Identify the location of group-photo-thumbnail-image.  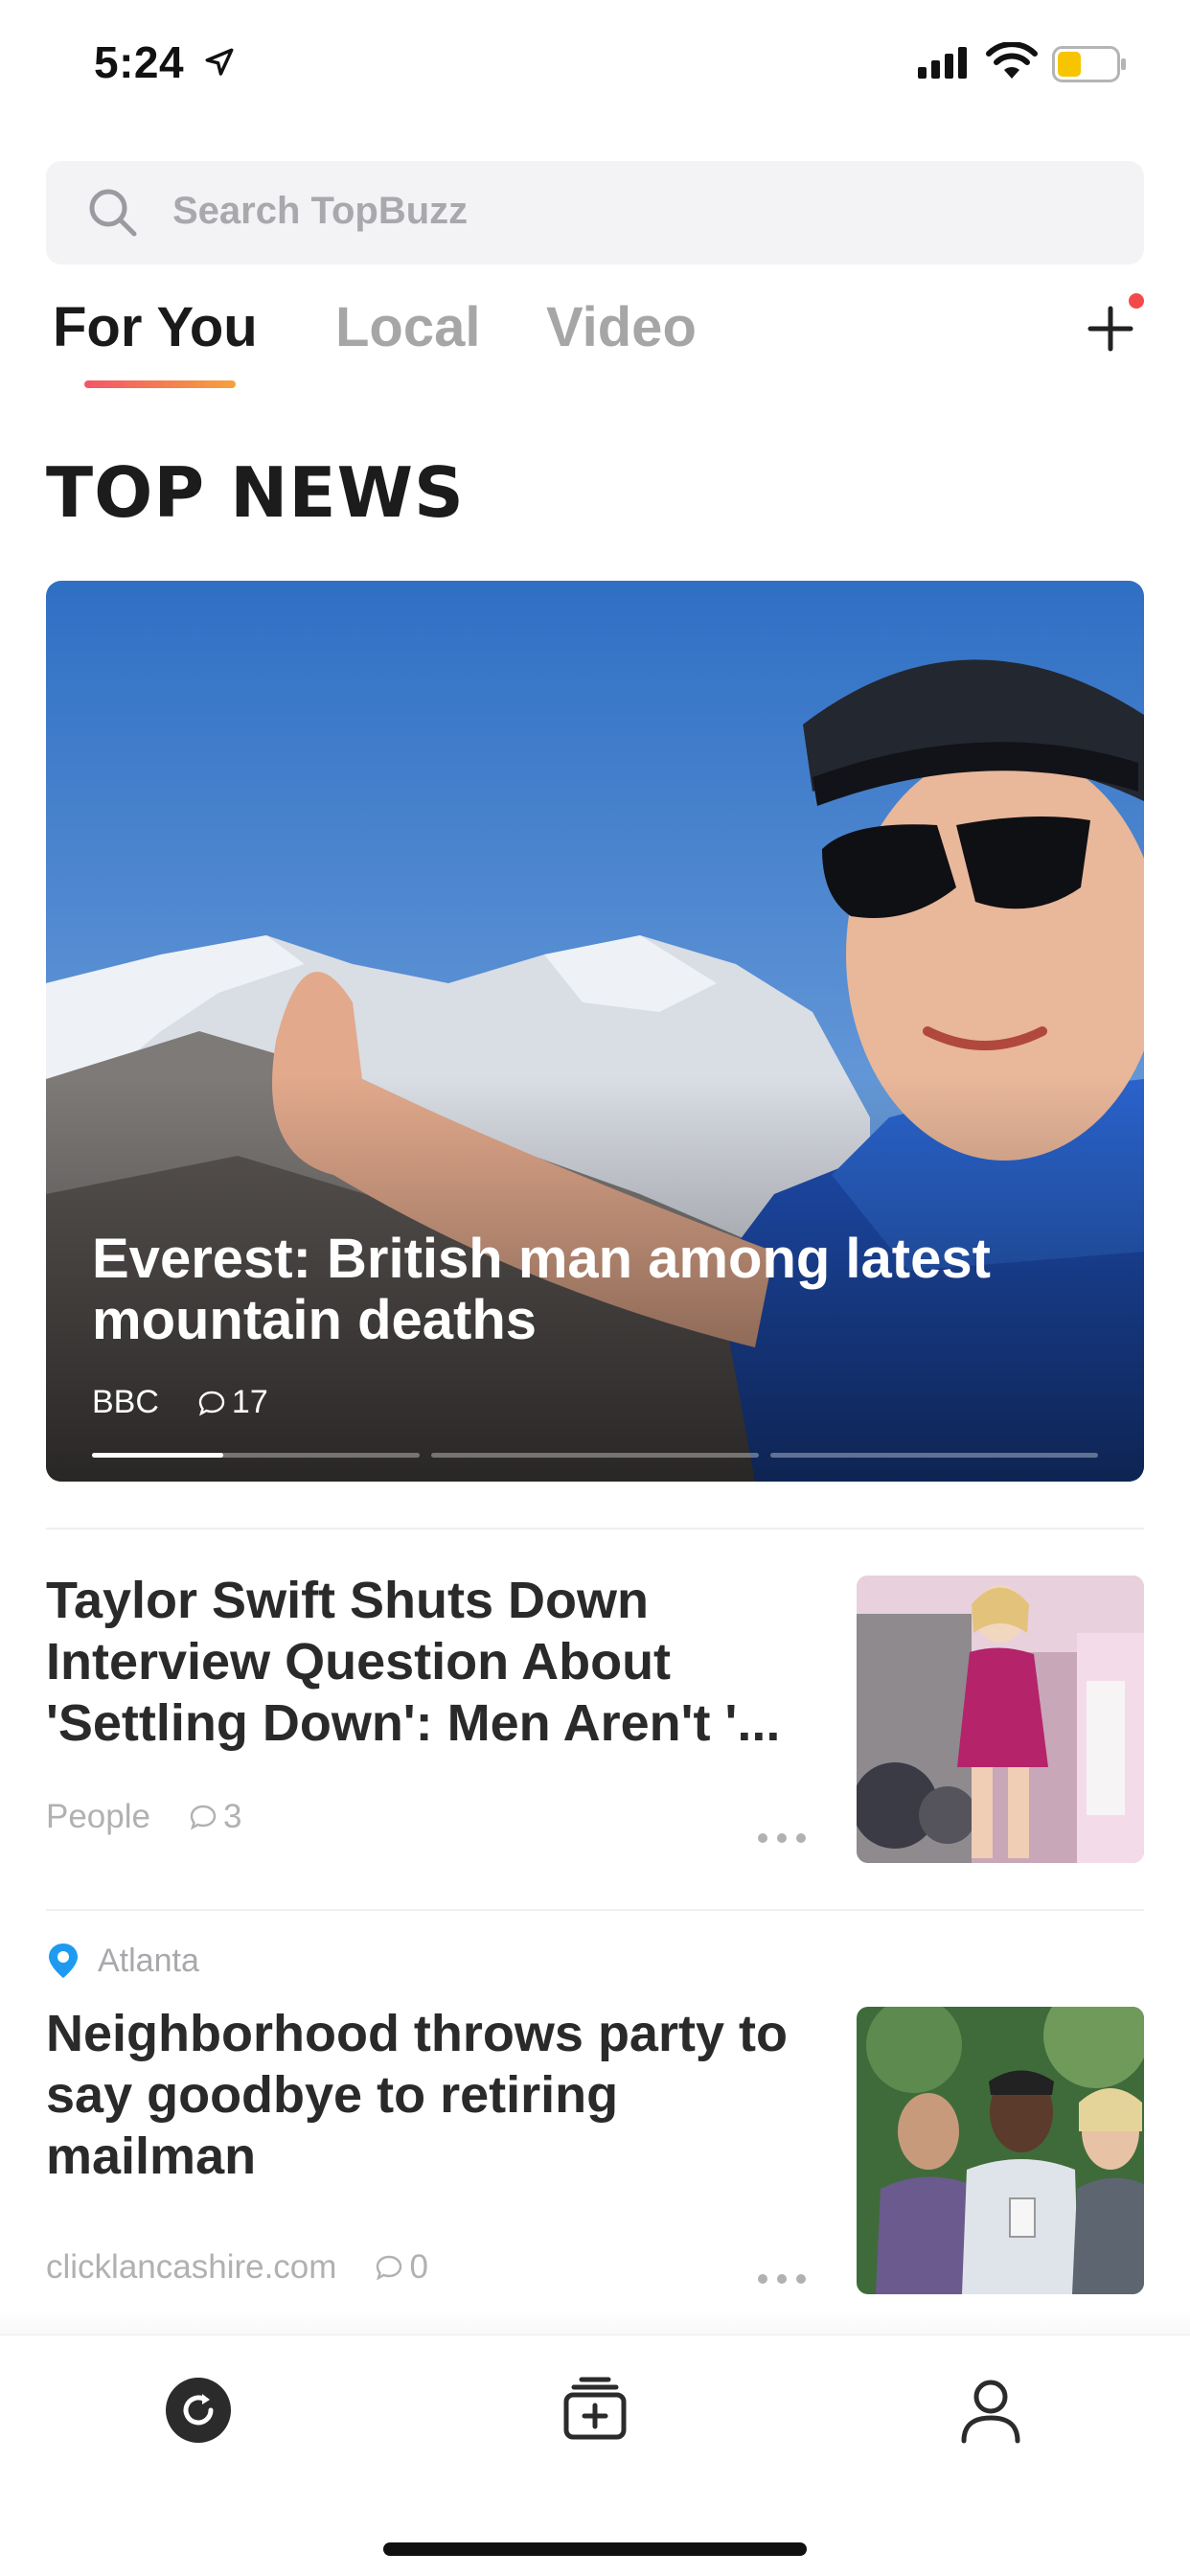
(1001, 2150).